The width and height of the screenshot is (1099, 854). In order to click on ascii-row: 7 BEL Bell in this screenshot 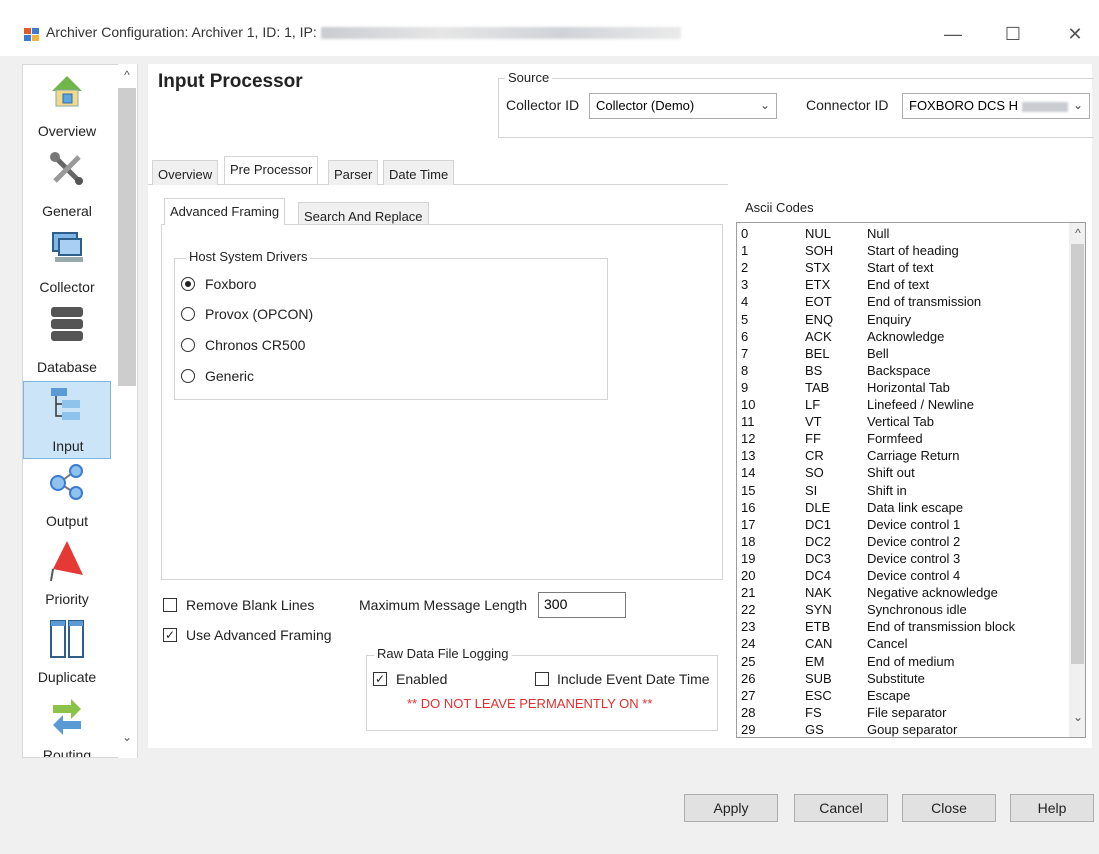, I will do `click(902, 353)`.